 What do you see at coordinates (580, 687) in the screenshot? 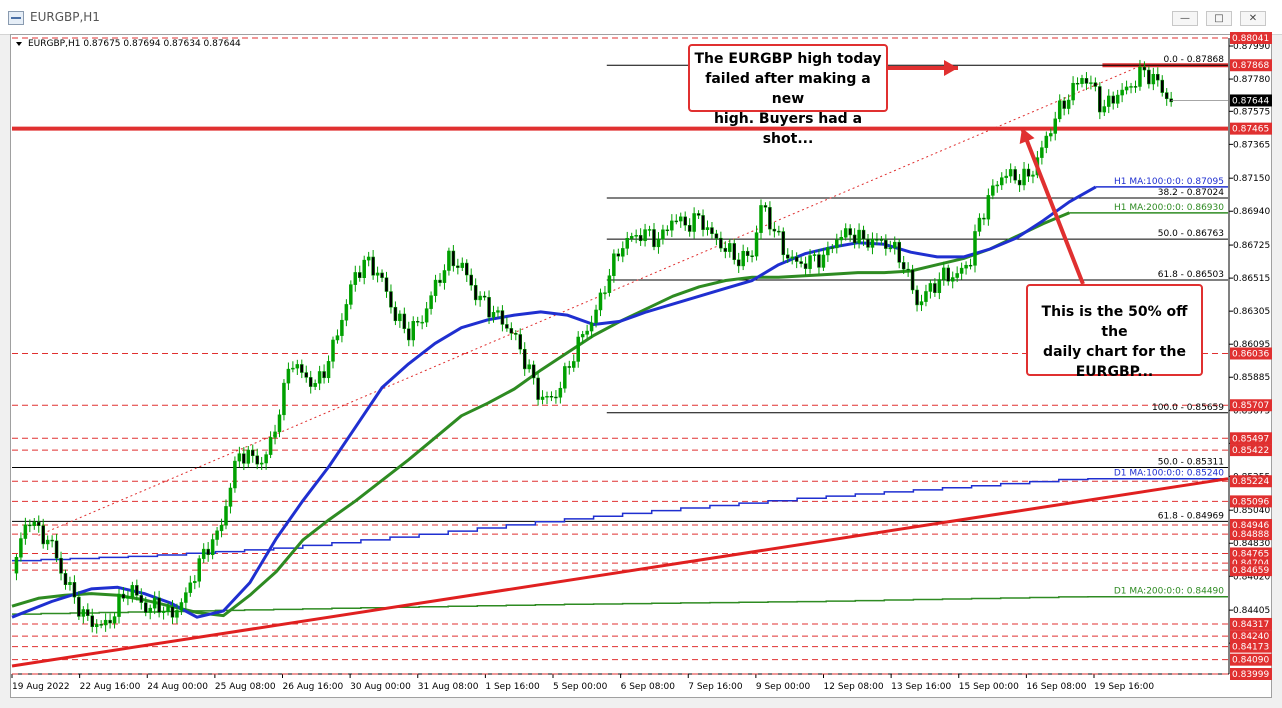
I see `x-tick-label: 5 Sep 00:00` at bounding box center [580, 687].